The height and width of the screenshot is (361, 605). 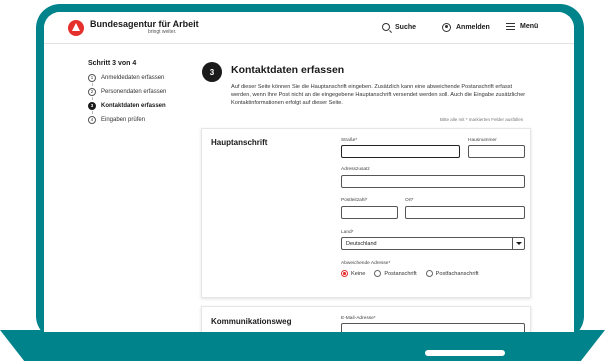 I want to click on radio-keine: Keine, so click(x=353, y=273).